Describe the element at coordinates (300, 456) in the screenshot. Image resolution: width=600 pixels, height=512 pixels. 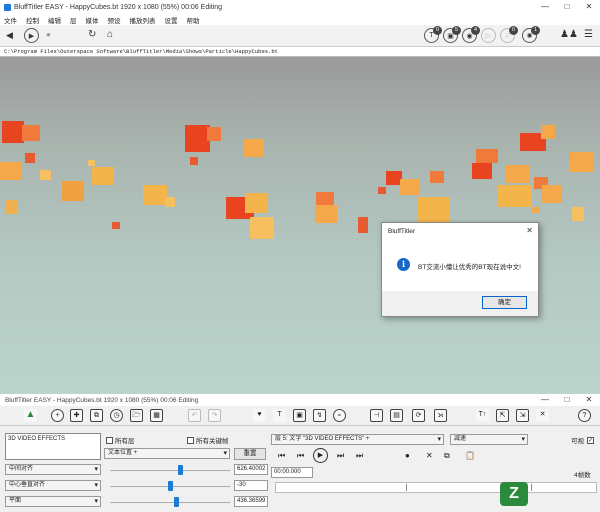
I see `prev-frame-icon: ⏮` at that location.